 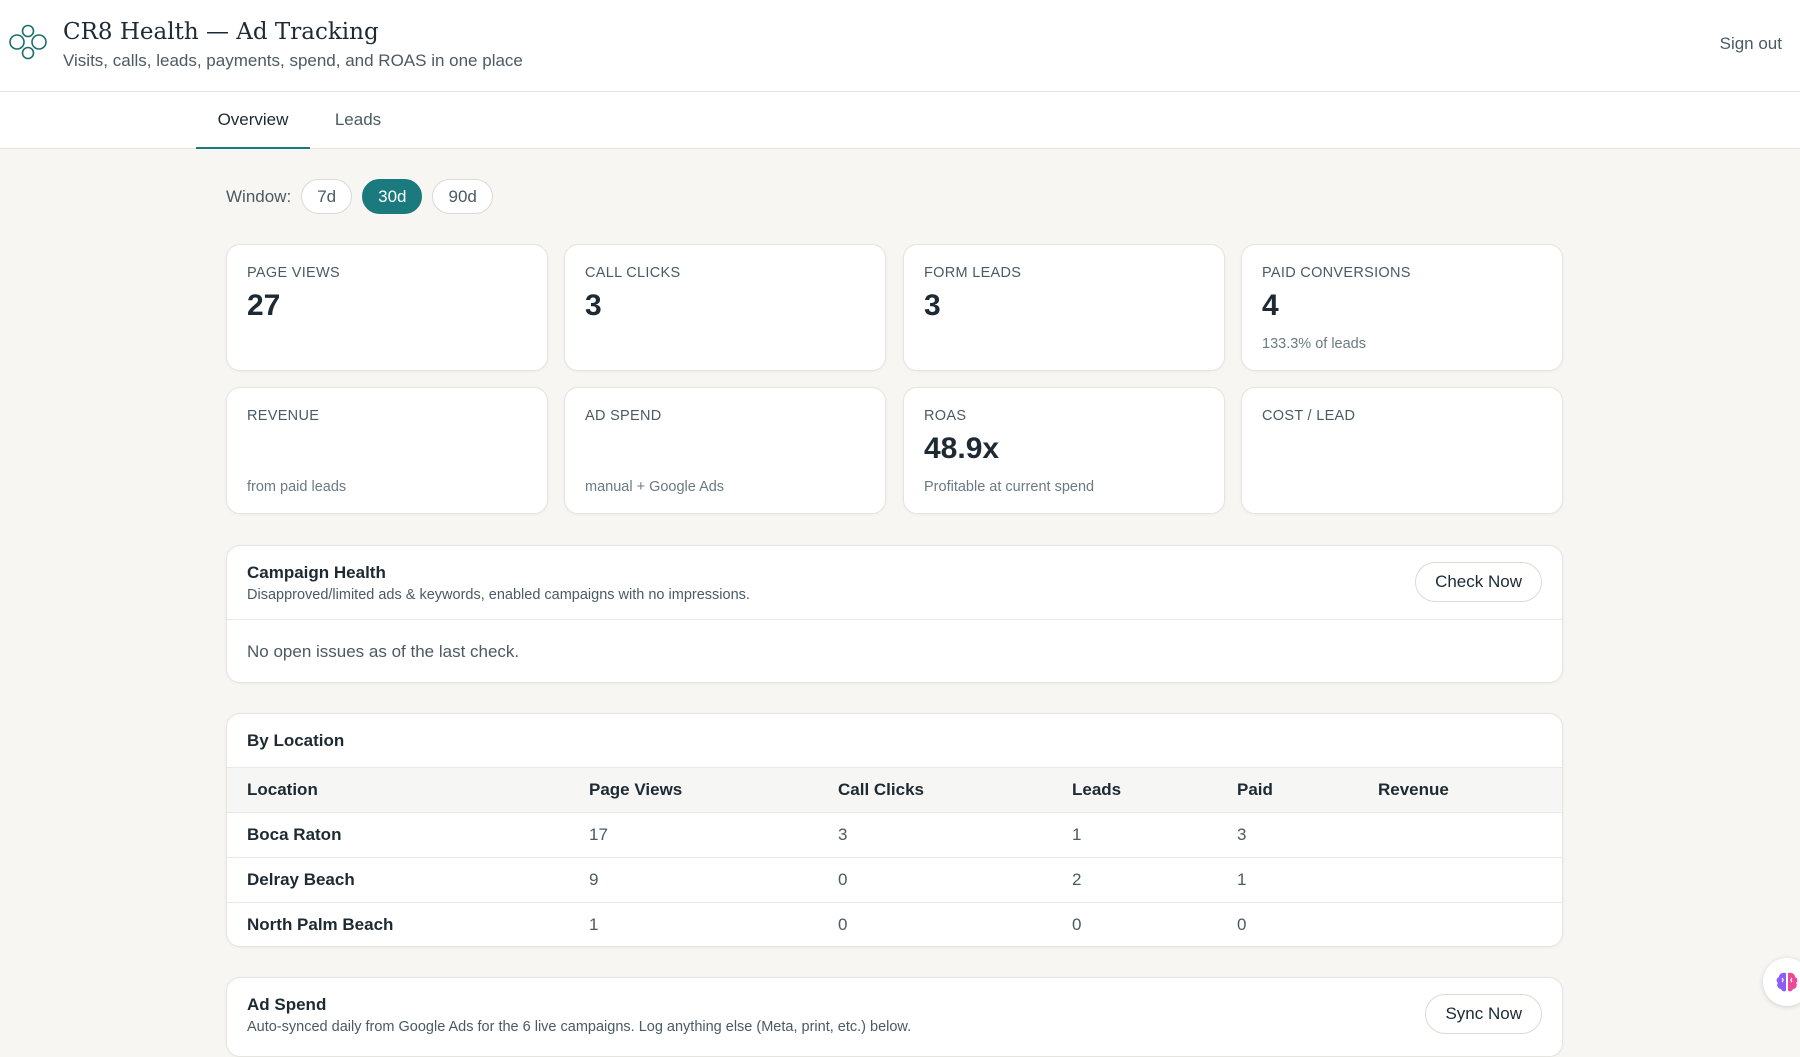 I want to click on metric-label: PAGE VIEWS, so click(x=293, y=273).